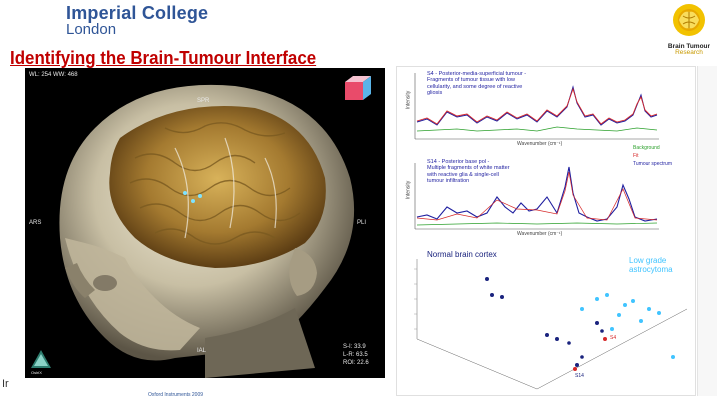  Describe the element at coordinates (35, 223) in the screenshot. I see `orientation-left: ARS` at that location.